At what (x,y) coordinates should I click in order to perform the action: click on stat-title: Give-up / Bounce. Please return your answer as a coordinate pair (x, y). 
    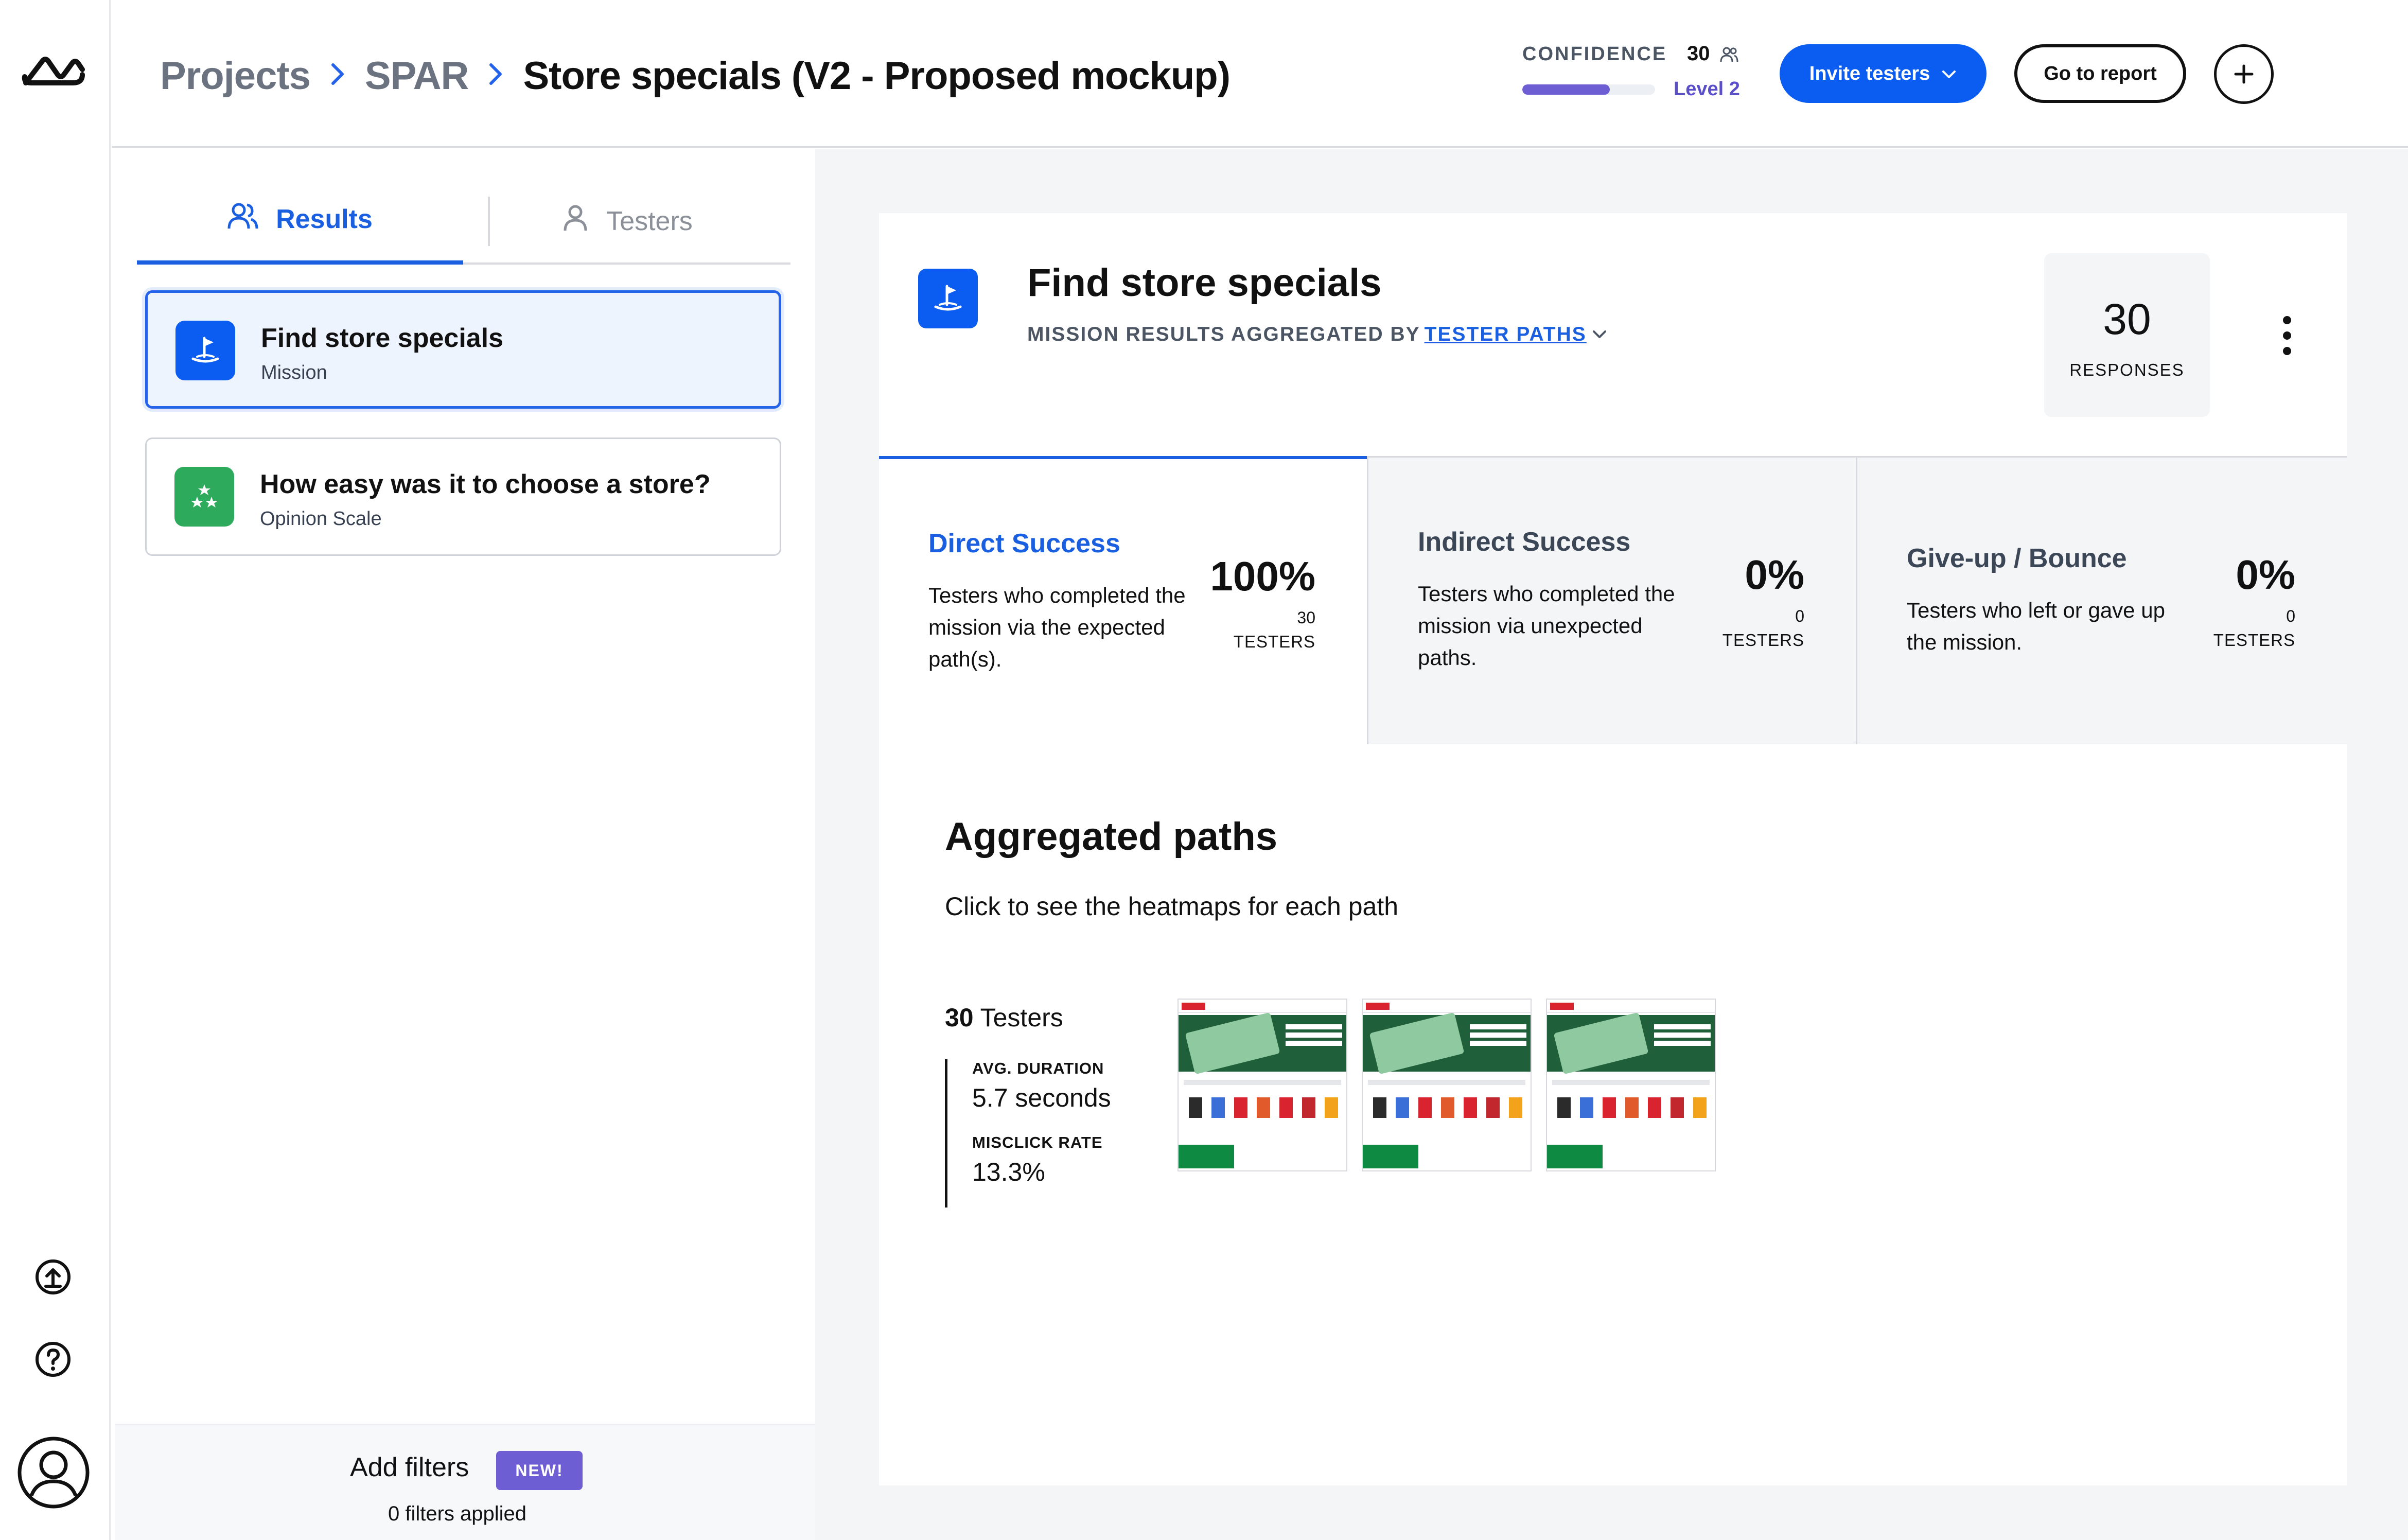
    Looking at the image, I should click on (2017, 558).